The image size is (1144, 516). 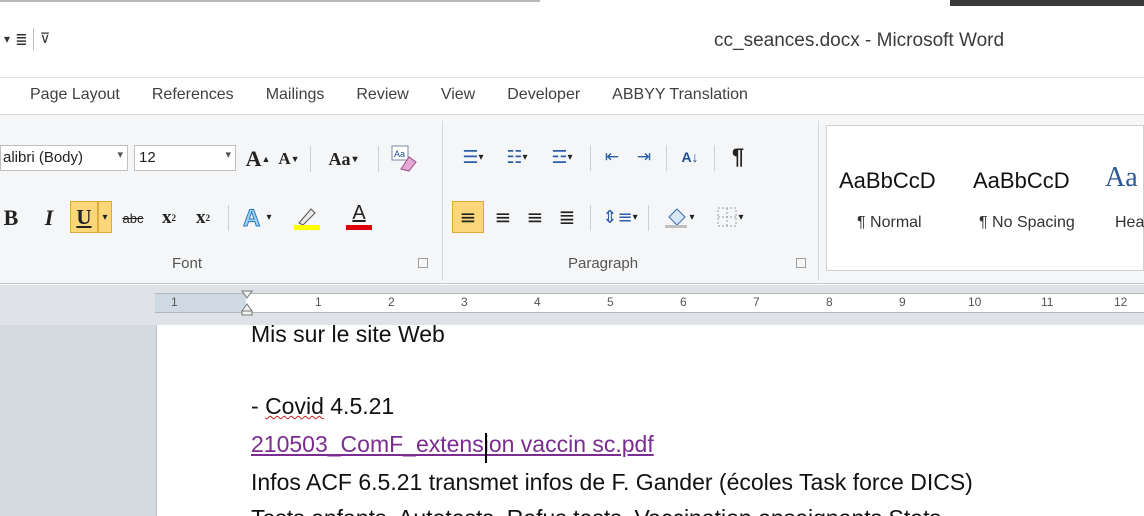 I want to click on highlight-button, so click(x=307, y=217).